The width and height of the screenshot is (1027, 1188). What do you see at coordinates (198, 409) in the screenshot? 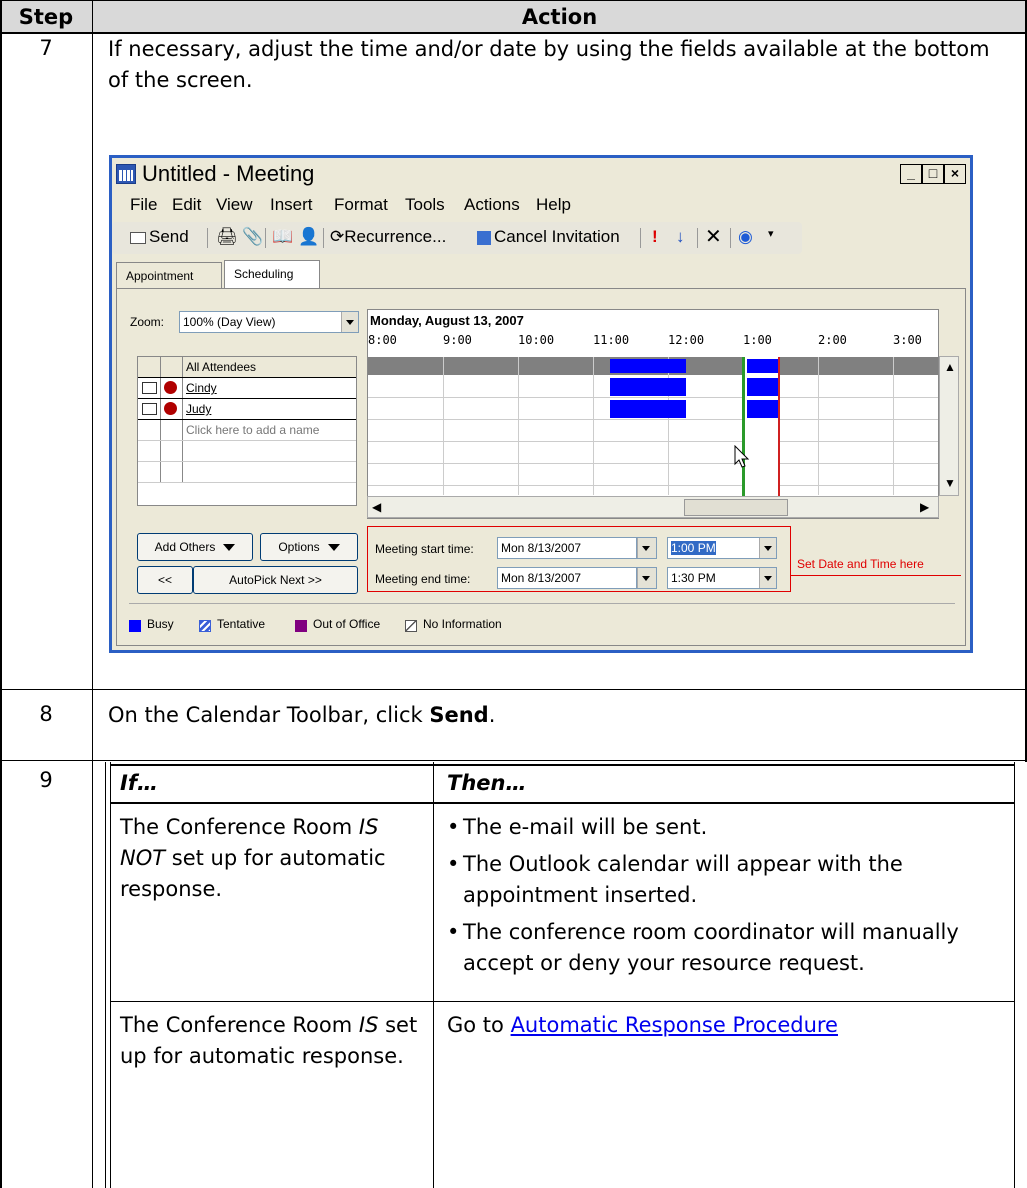
I see `attendee-name: Judy` at bounding box center [198, 409].